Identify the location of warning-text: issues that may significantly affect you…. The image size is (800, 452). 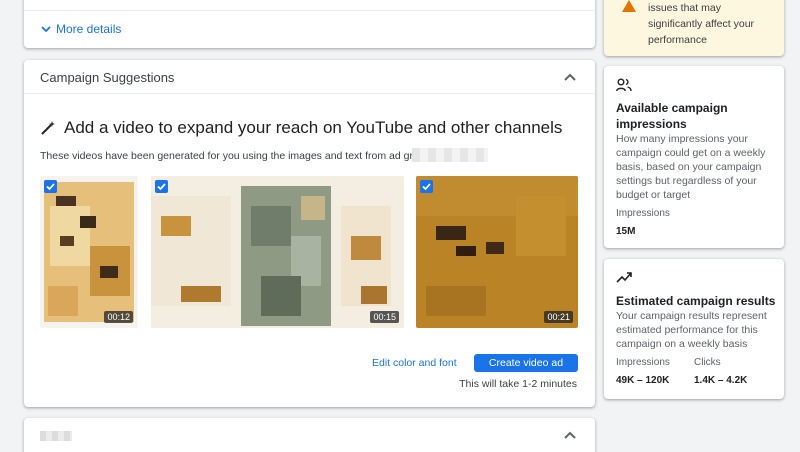
(701, 24).